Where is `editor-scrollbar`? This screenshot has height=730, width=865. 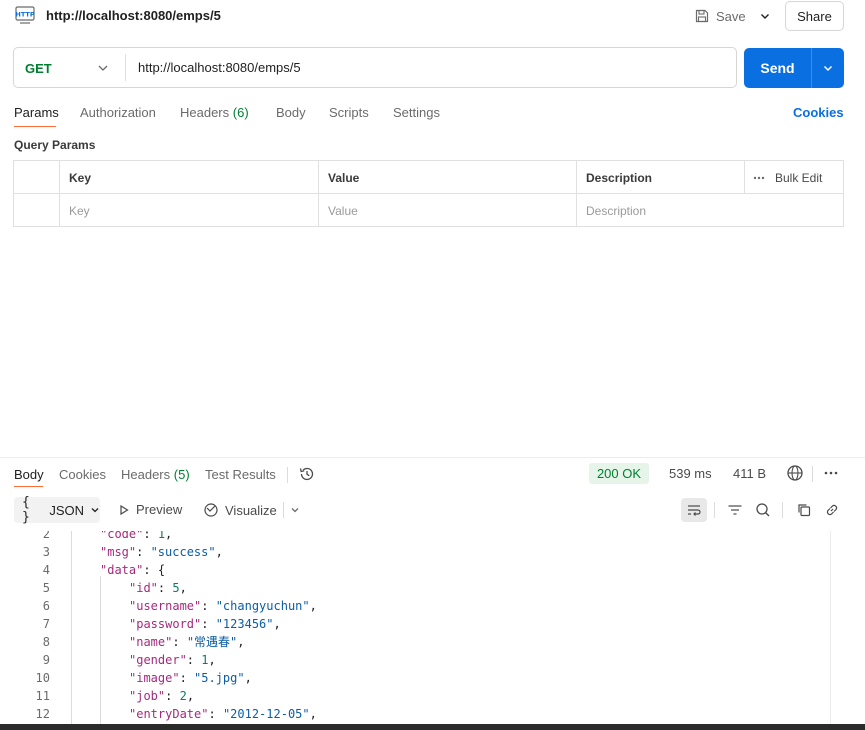 editor-scrollbar is located at coordinates (837, 627).